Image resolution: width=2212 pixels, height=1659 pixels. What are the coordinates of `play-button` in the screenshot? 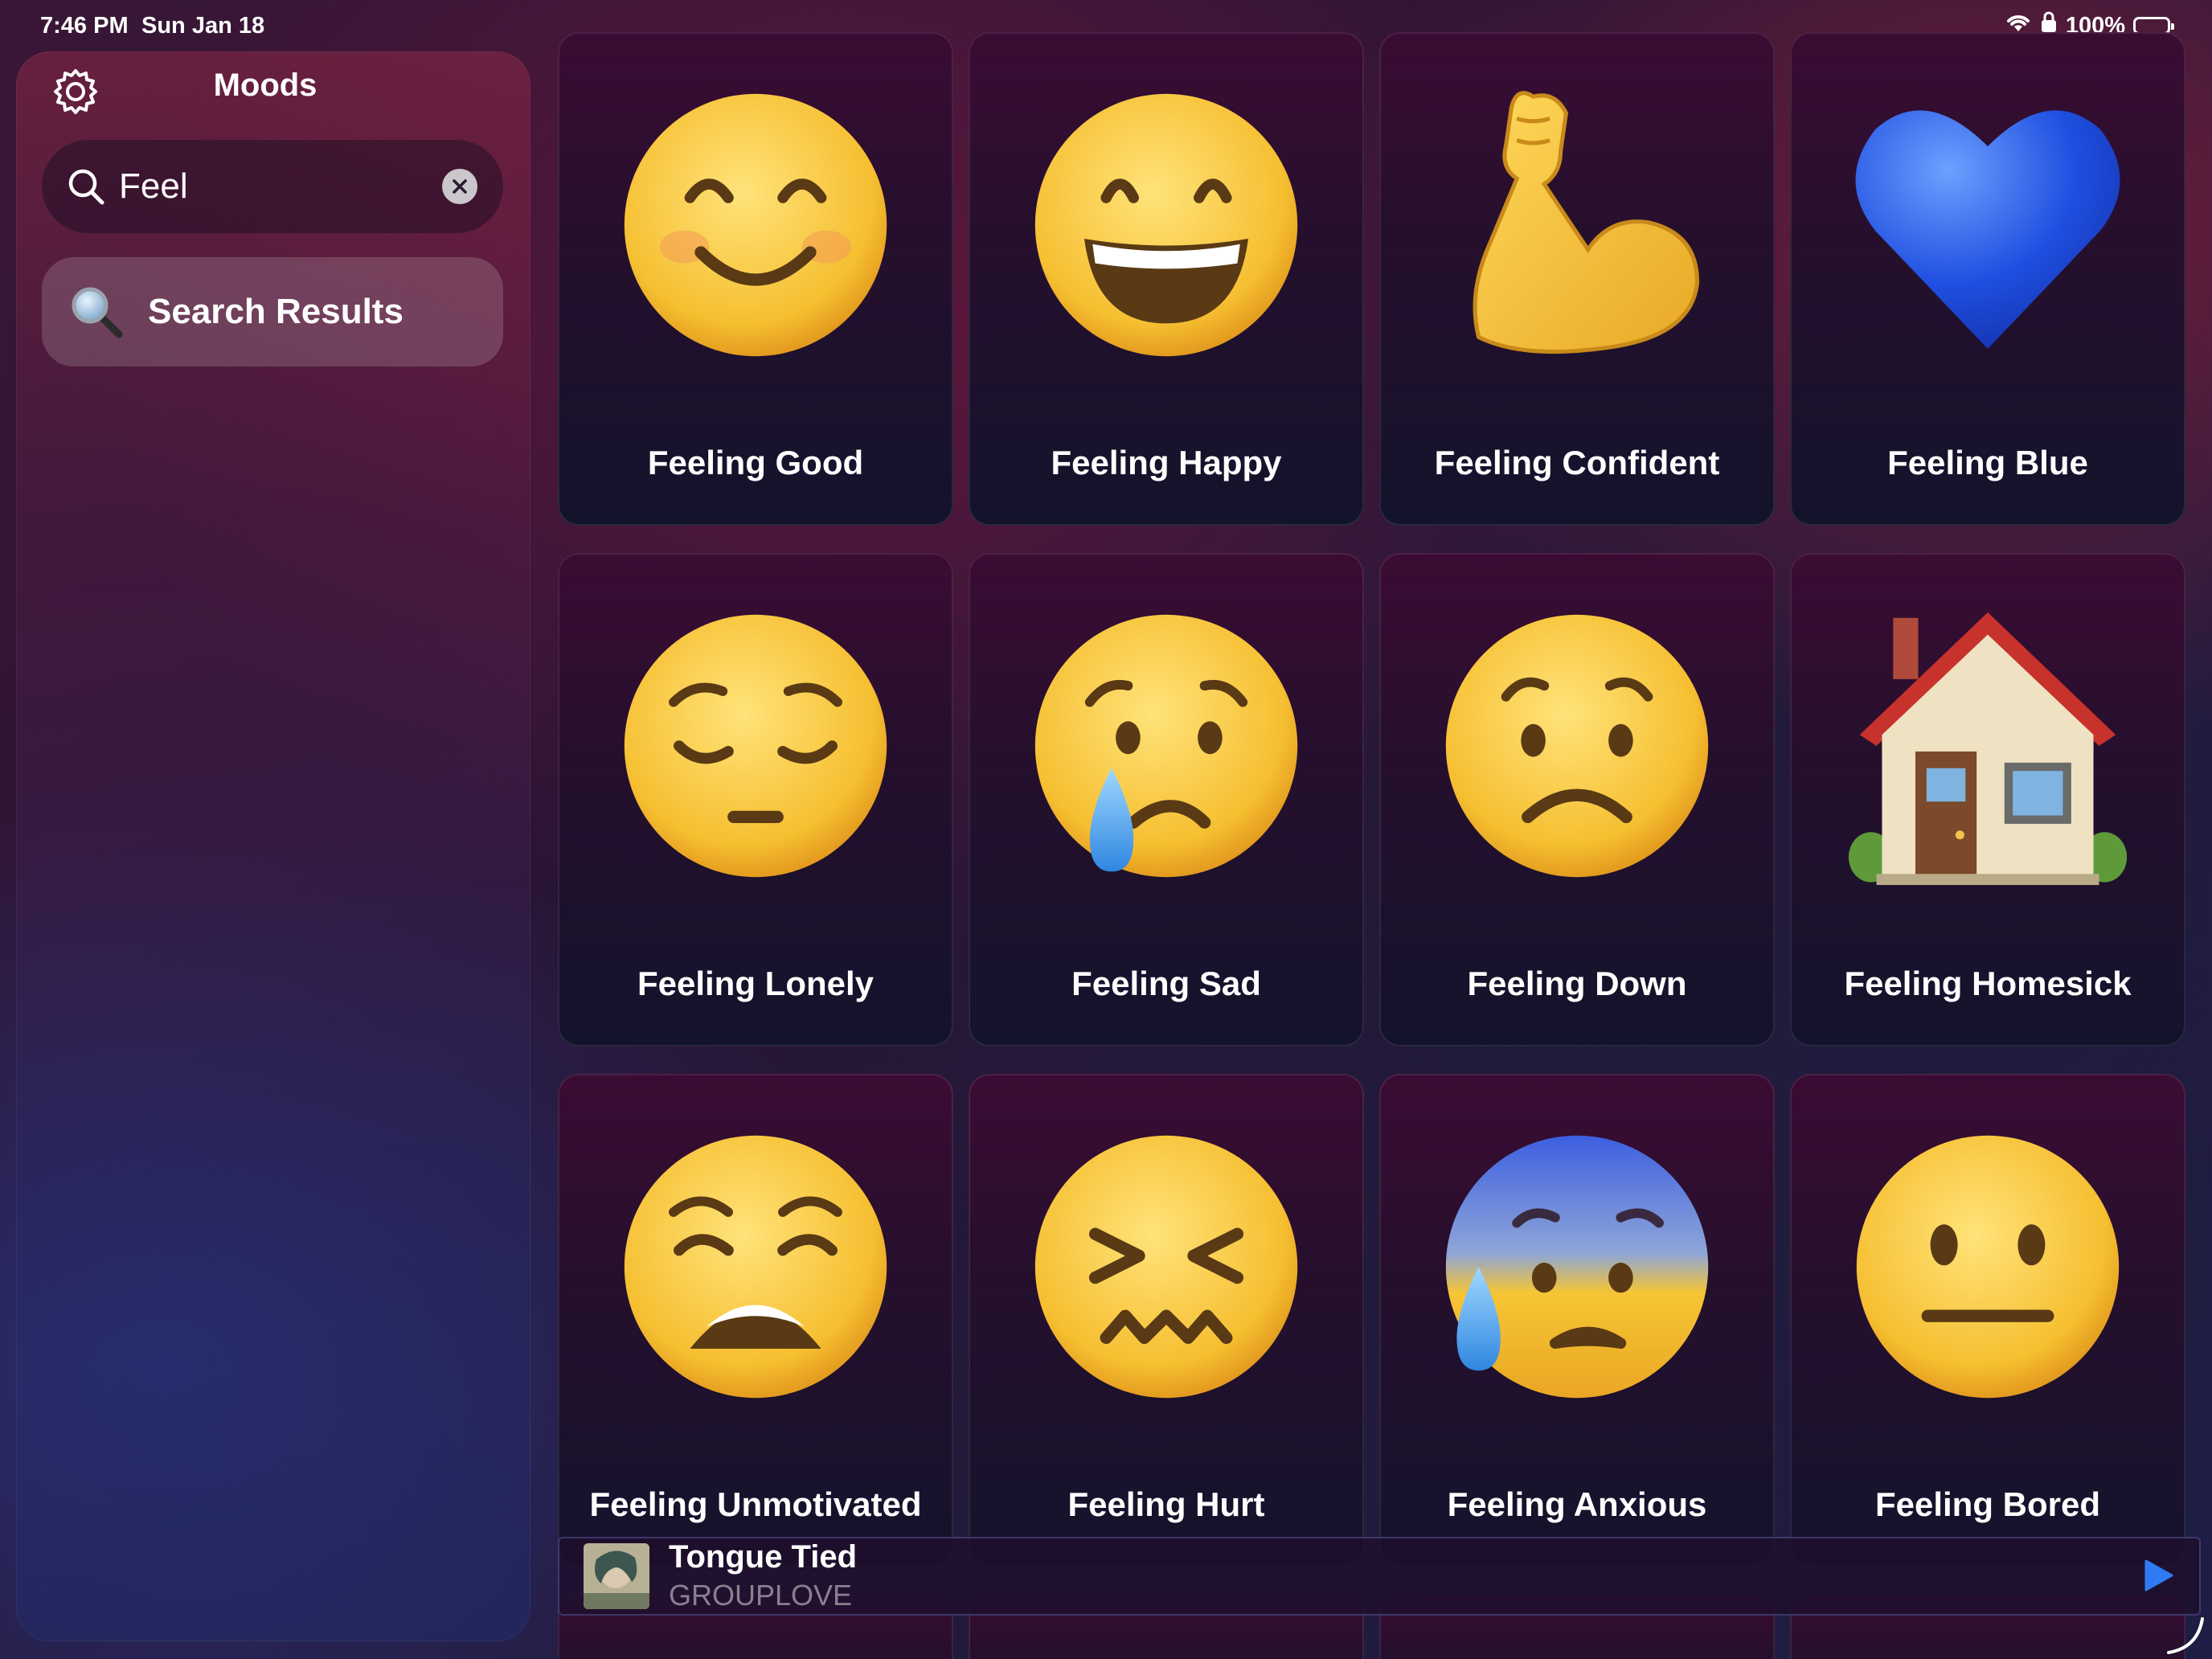 It's located at (2157, 1575).